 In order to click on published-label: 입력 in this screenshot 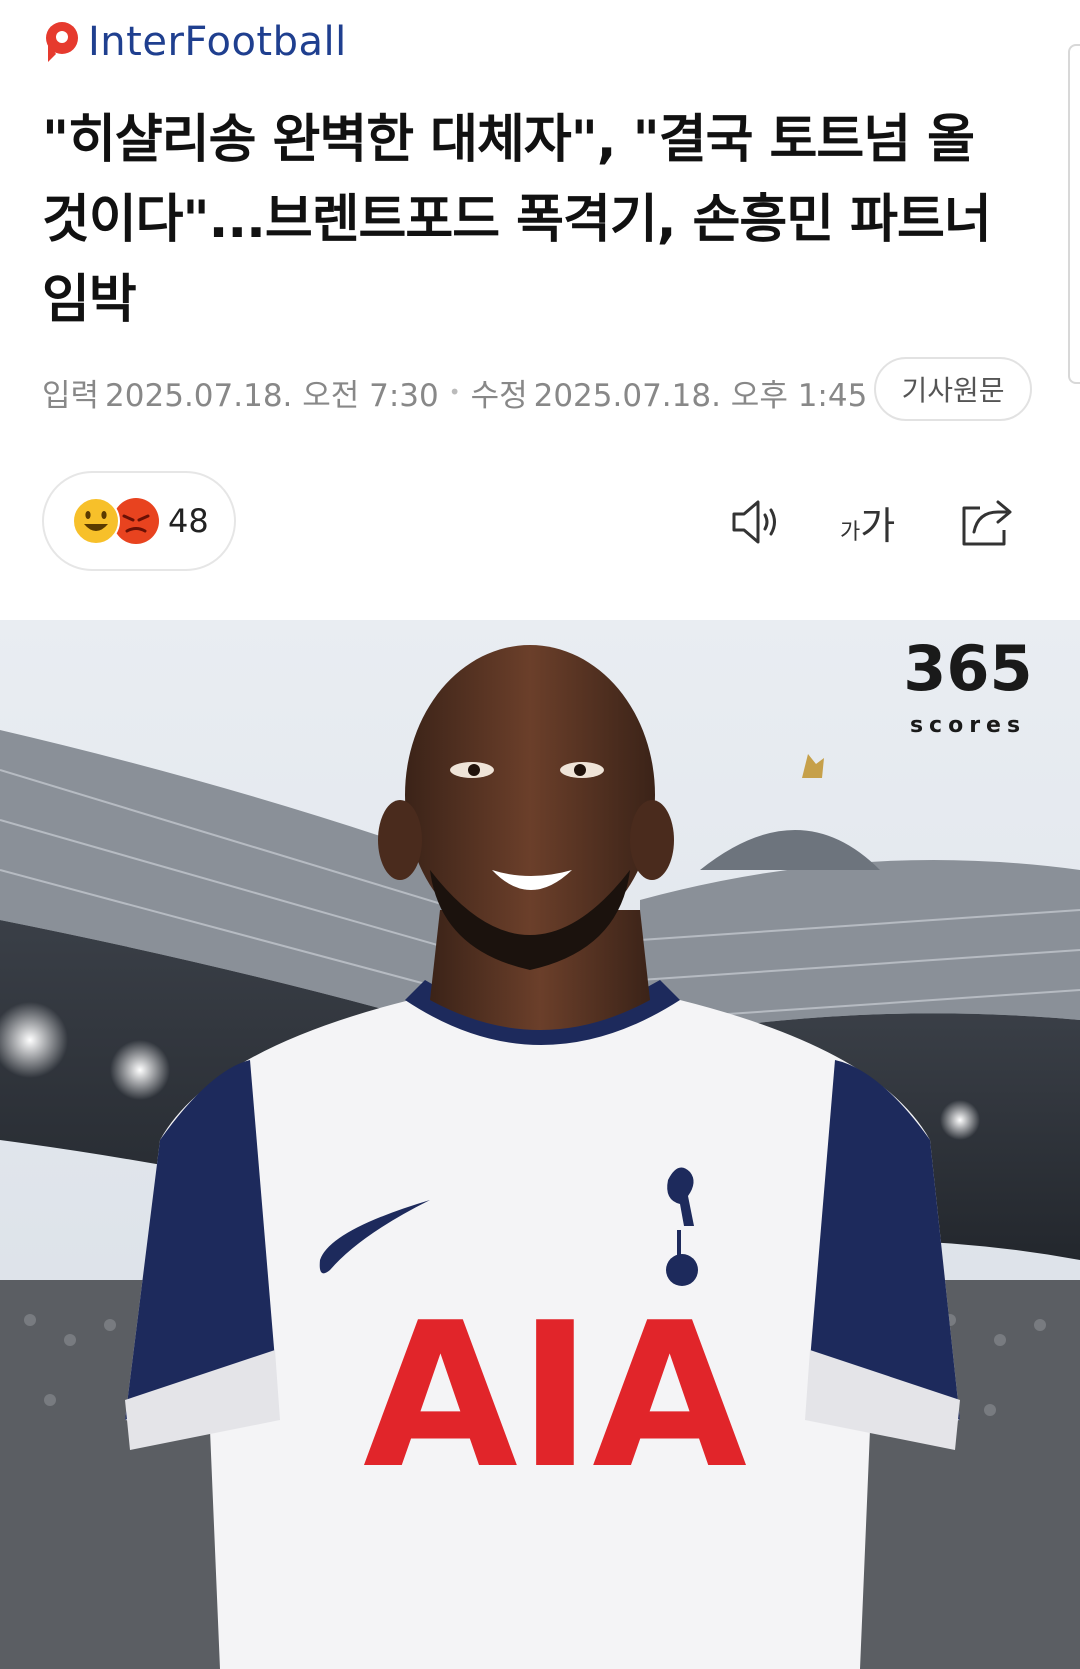, I will do `click(71, 395)`.